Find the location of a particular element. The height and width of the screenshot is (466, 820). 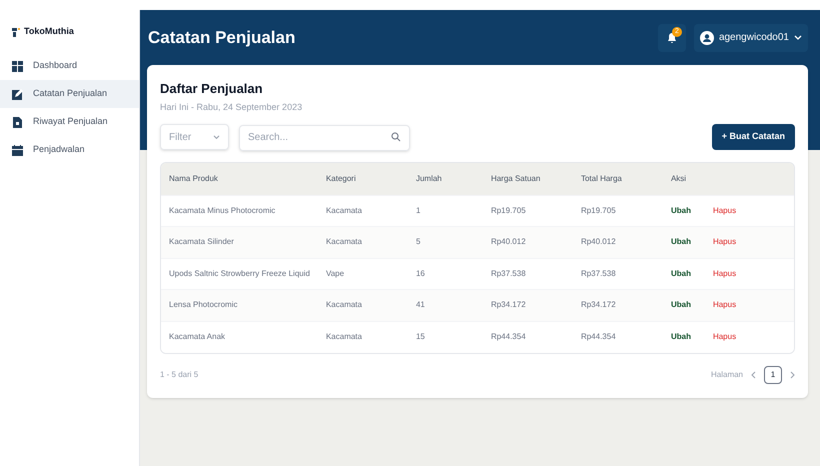

card-subtitle: Hari Ini - Rabu, 24 September 2023 is located at coordinates (232, 107).